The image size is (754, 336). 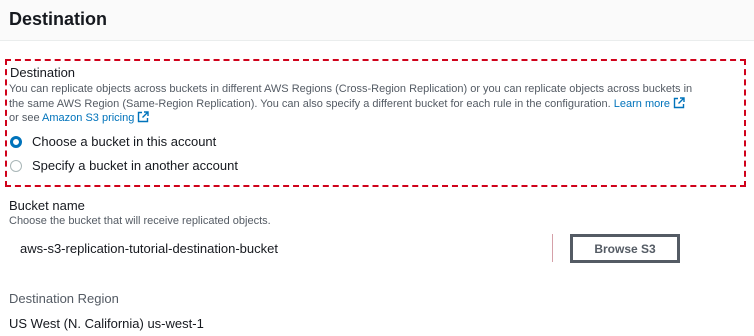 What do you see at coordinates (58, 19) in the screenshot?
I see `section-title: Destination` at bounding box center [58, 19].